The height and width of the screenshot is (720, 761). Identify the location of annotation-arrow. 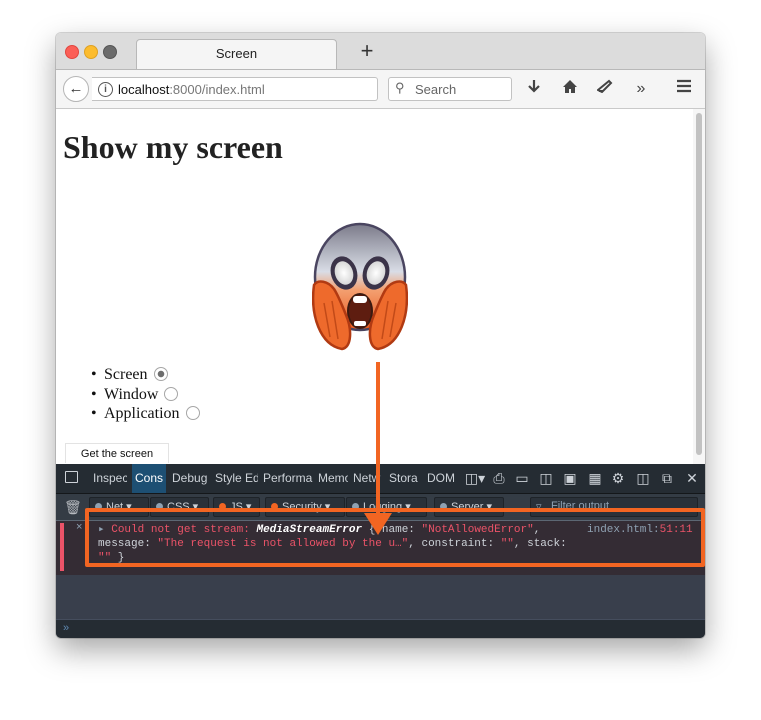
(378, 448).